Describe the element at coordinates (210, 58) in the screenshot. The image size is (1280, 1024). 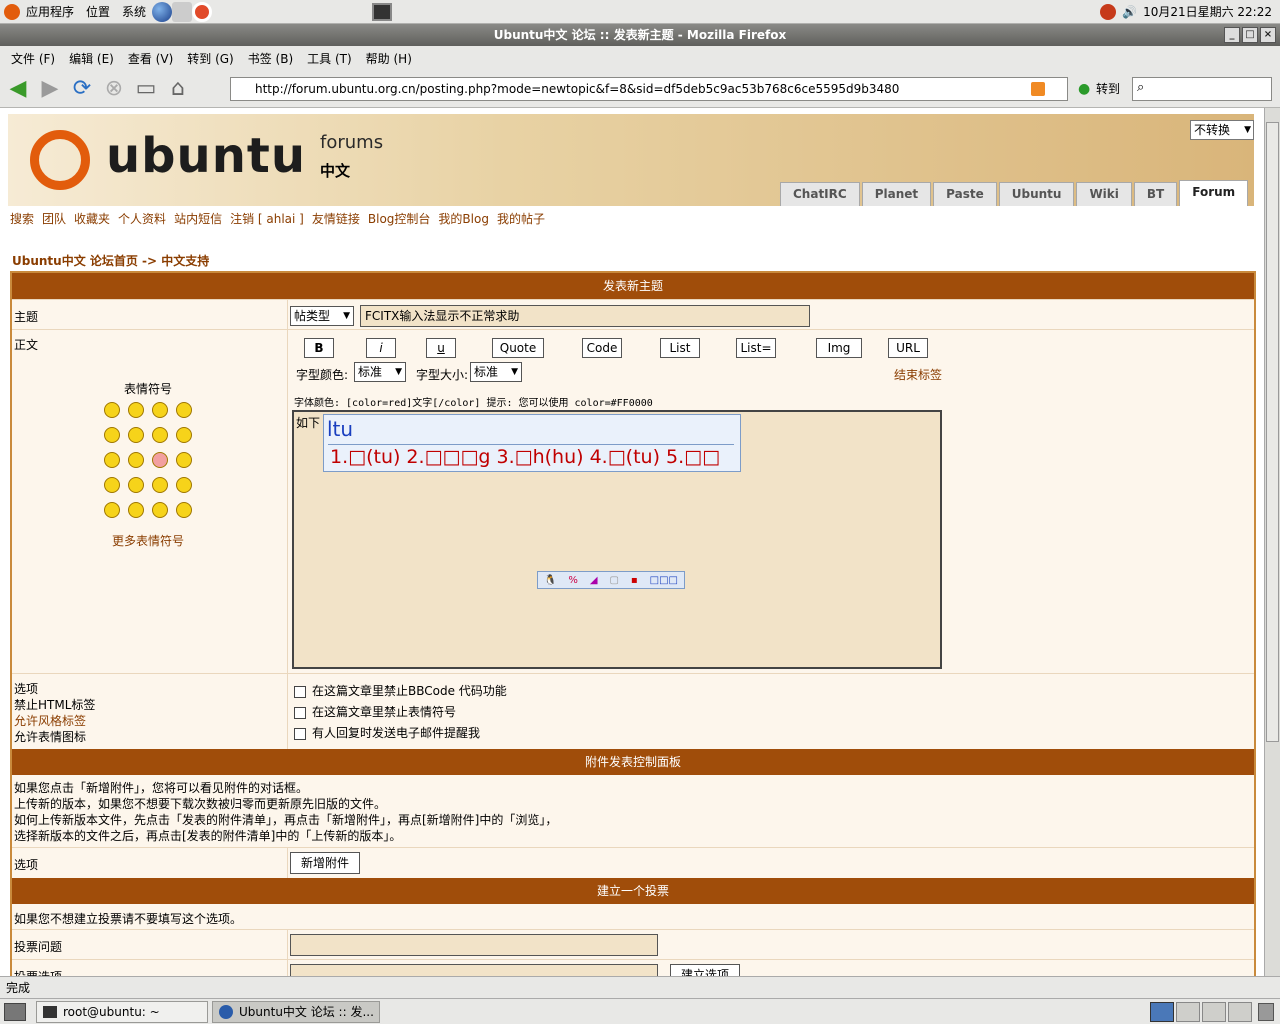
I see `menu-go: 转到 (G)` at that location.